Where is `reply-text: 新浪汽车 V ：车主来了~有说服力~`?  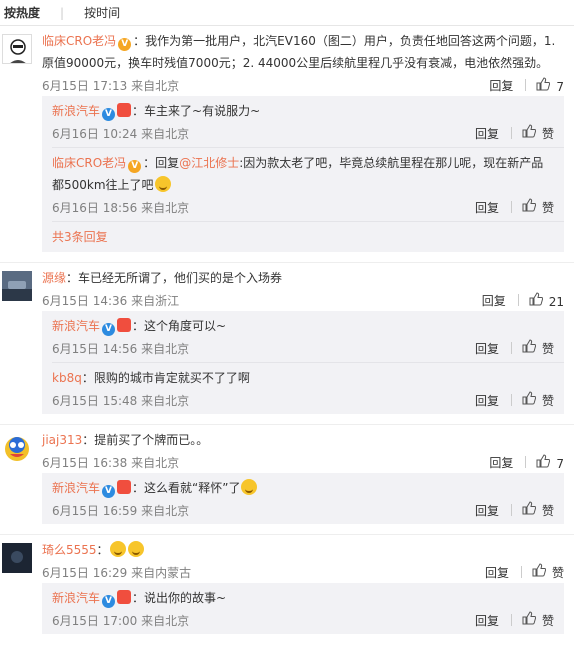 reply-text: 新浪汽车 V ：车主来了~有说服力~ is located at coordinates (308, 111).